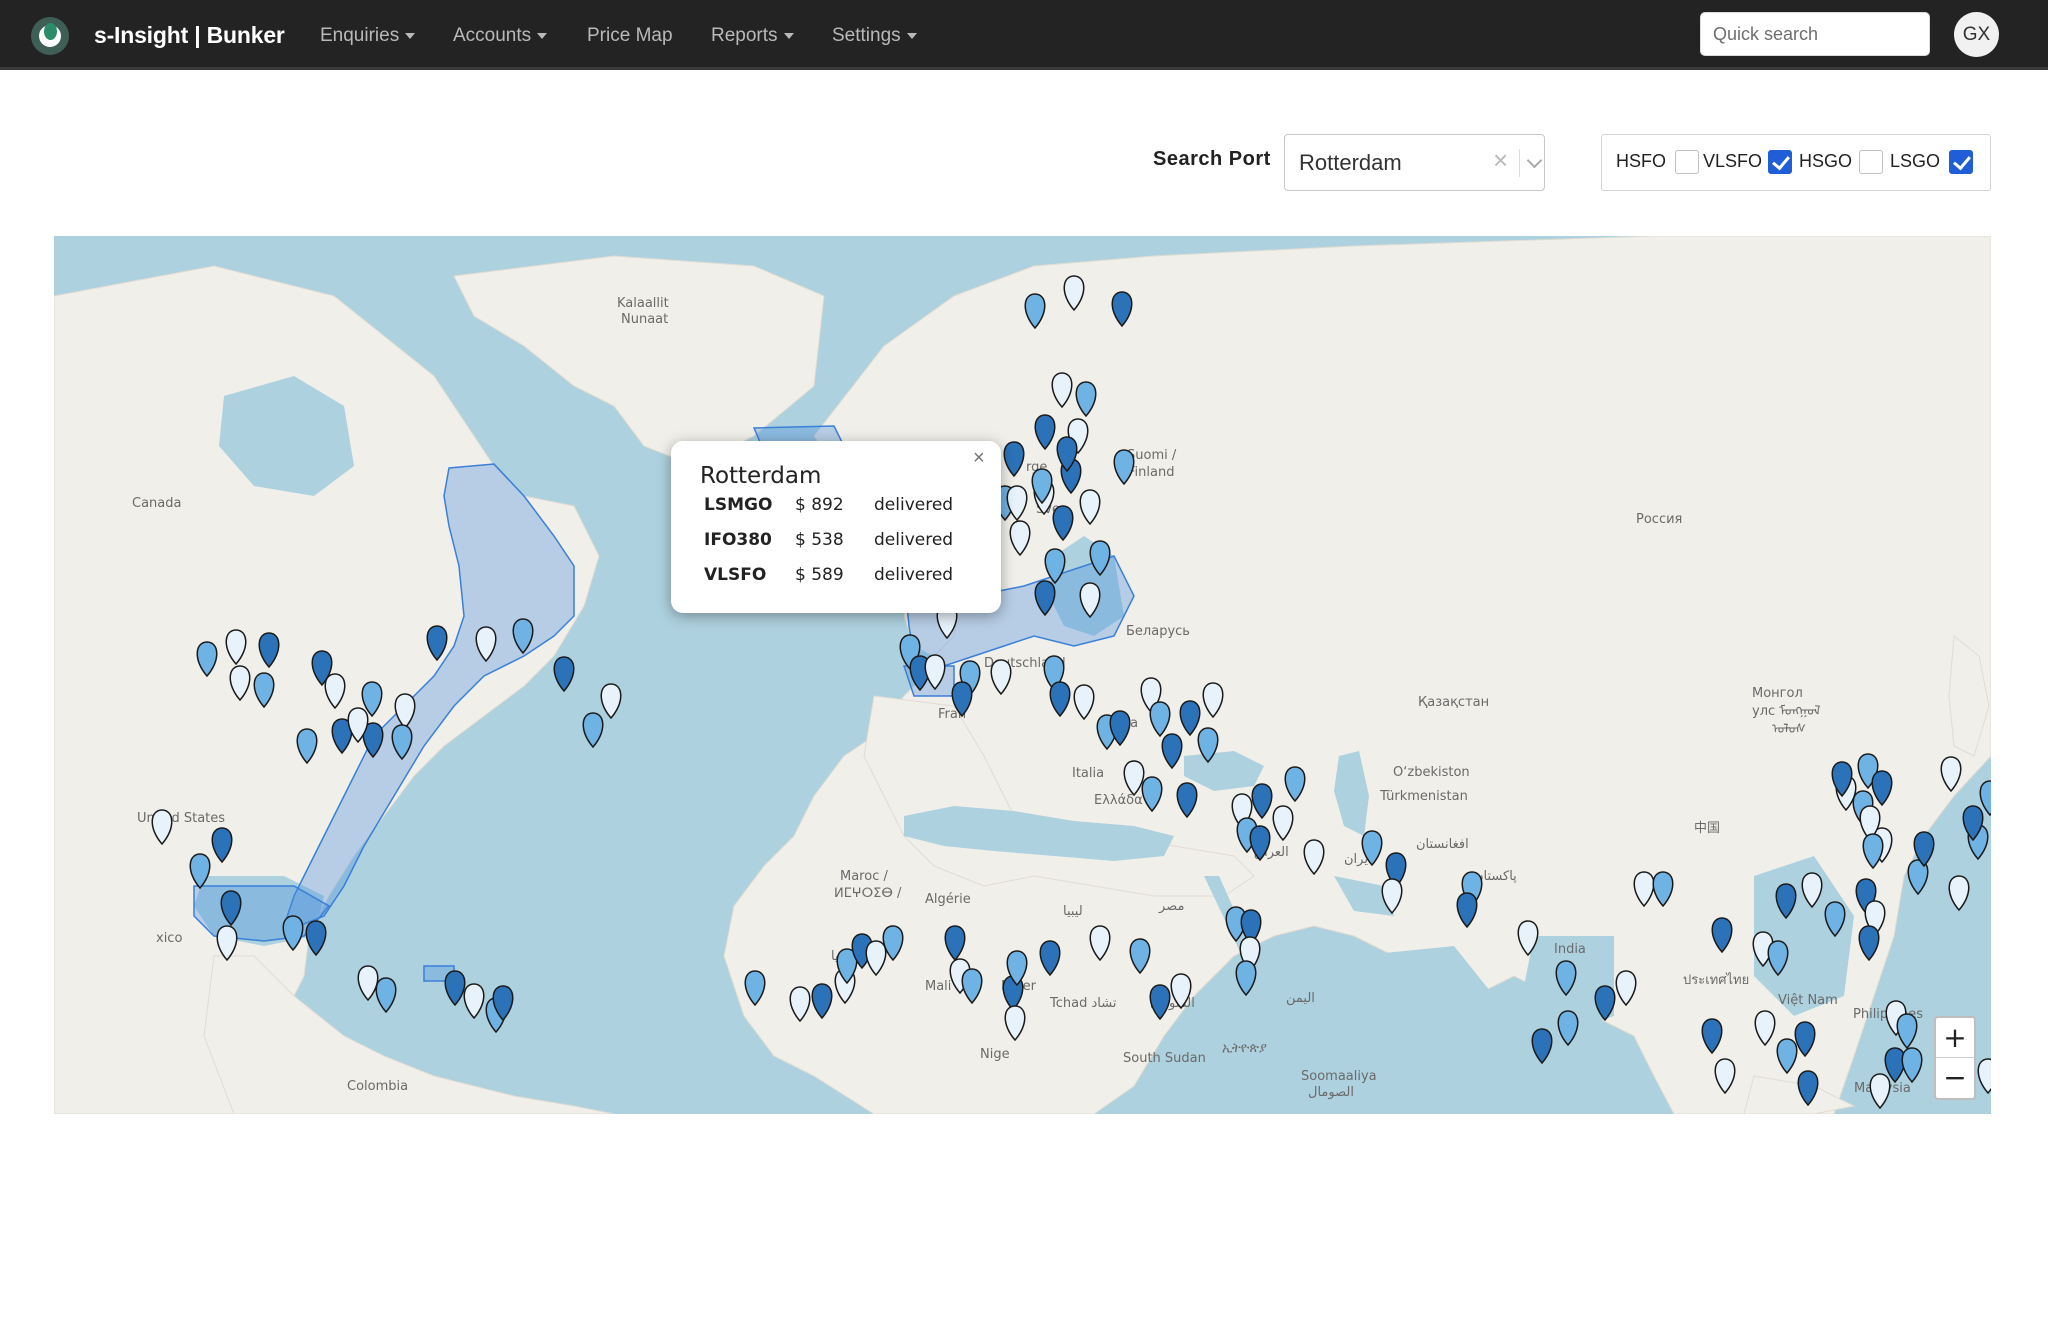 Image resolution: width=2048 pixels, height=1333 pixels. What do you see at coordinates (1716, 980) in the screenshot?
I see `map-label: ประเทศไทย` at bounding box center [1716, 980].